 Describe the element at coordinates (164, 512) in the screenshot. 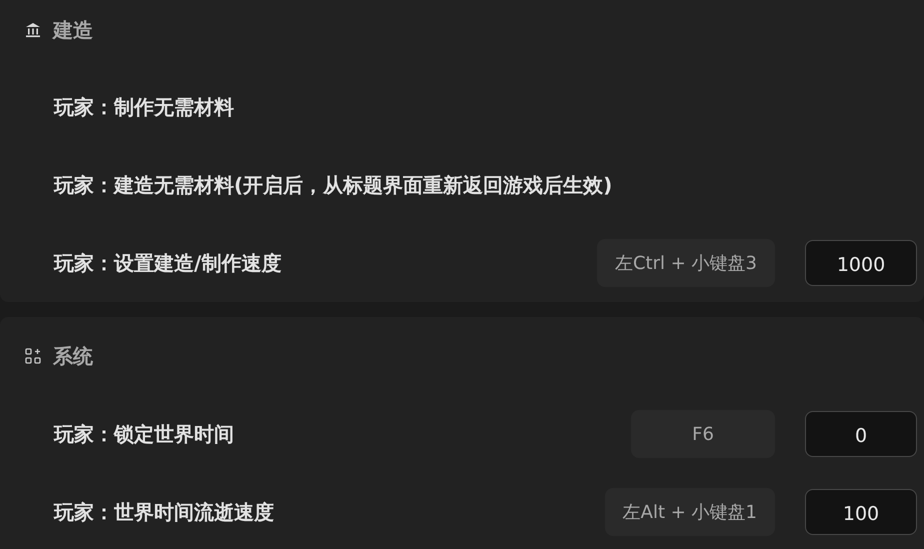

I see `setting-label: 玩家：世界时间流逝速度` at that location.